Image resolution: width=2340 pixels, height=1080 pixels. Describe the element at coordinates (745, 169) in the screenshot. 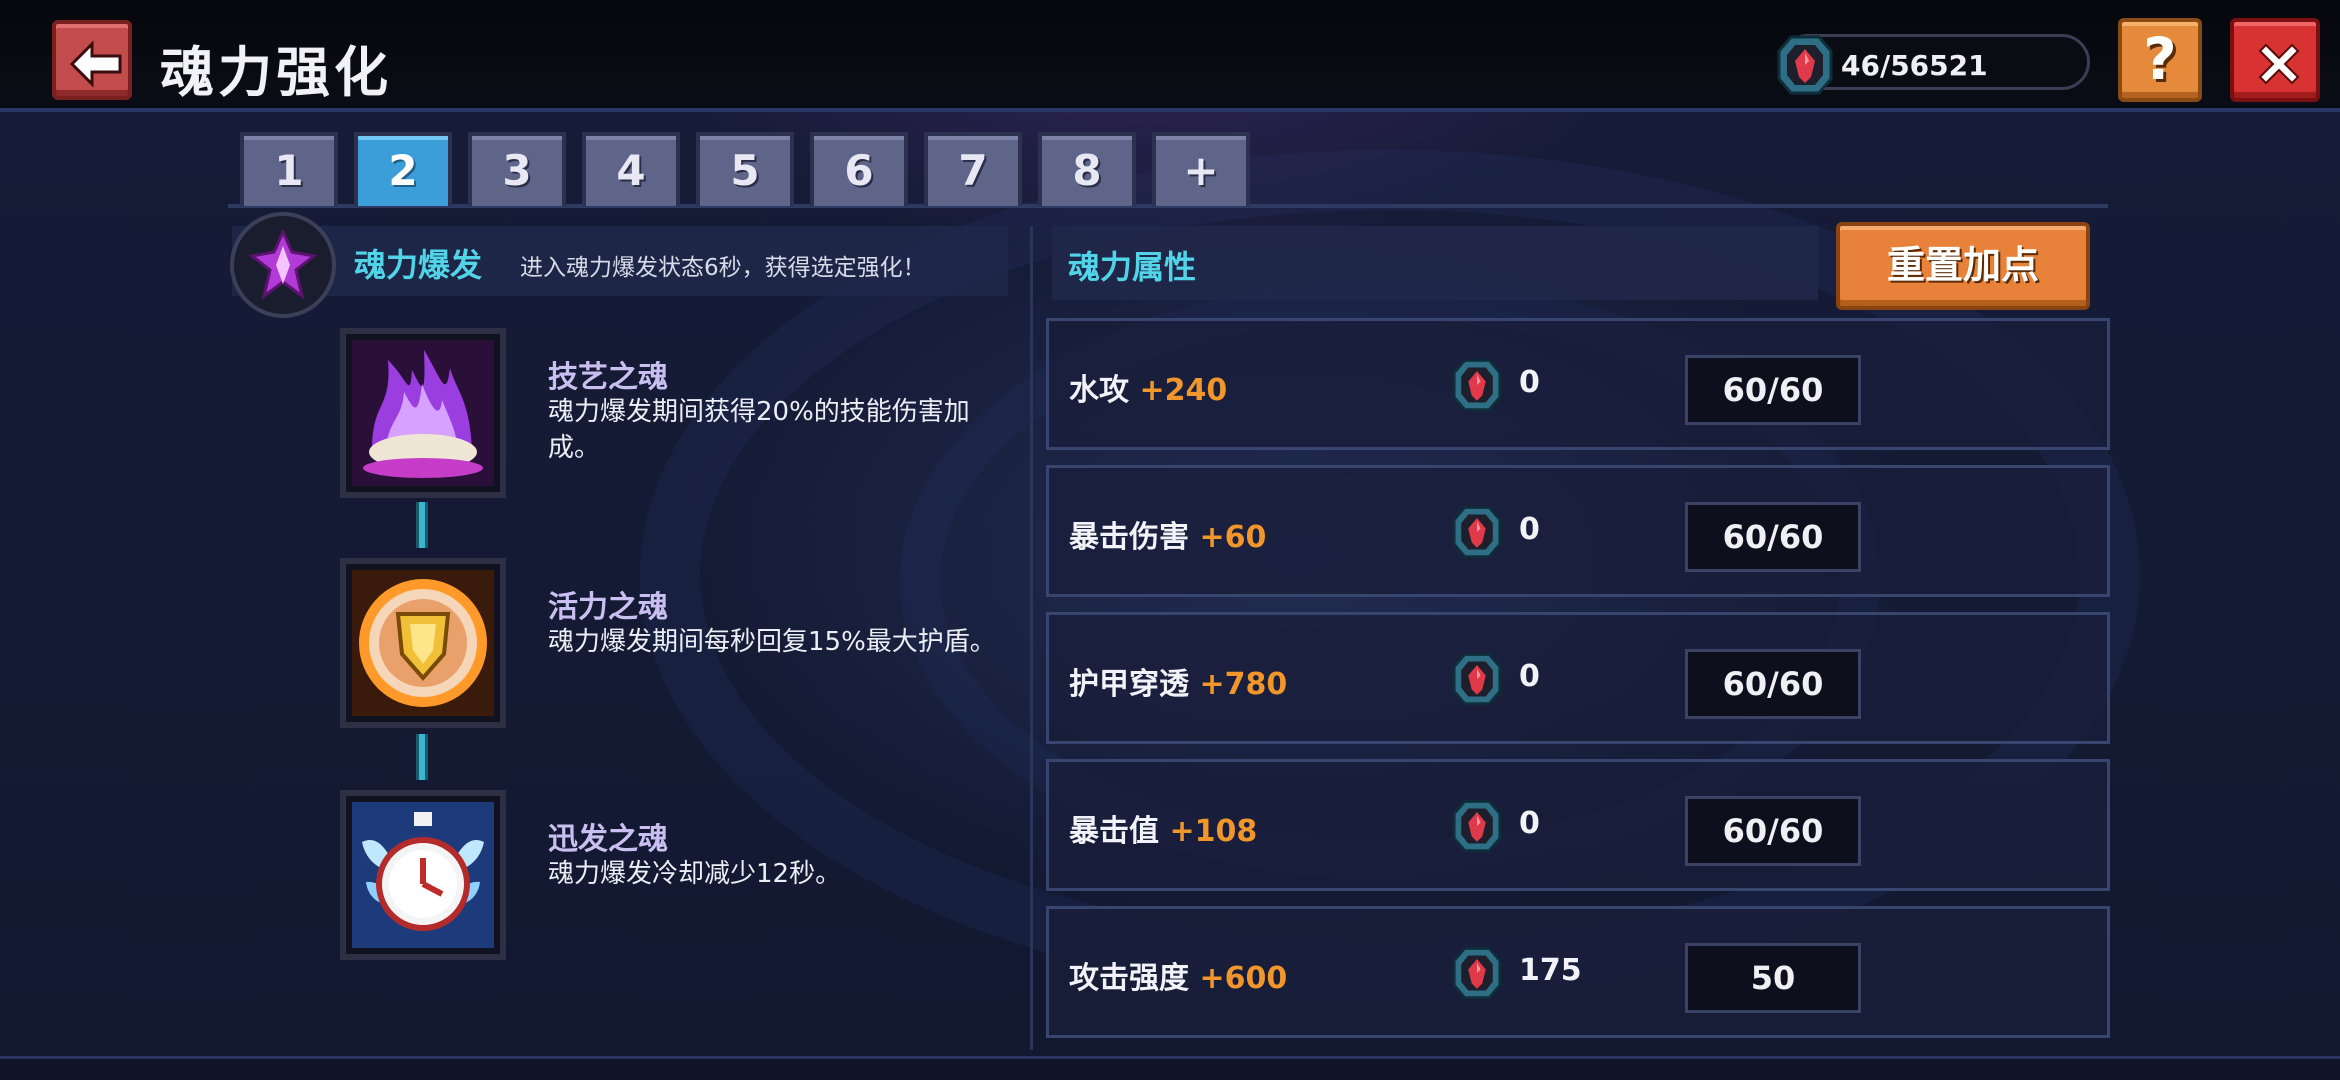

I see `tab-5: 5` at that location.